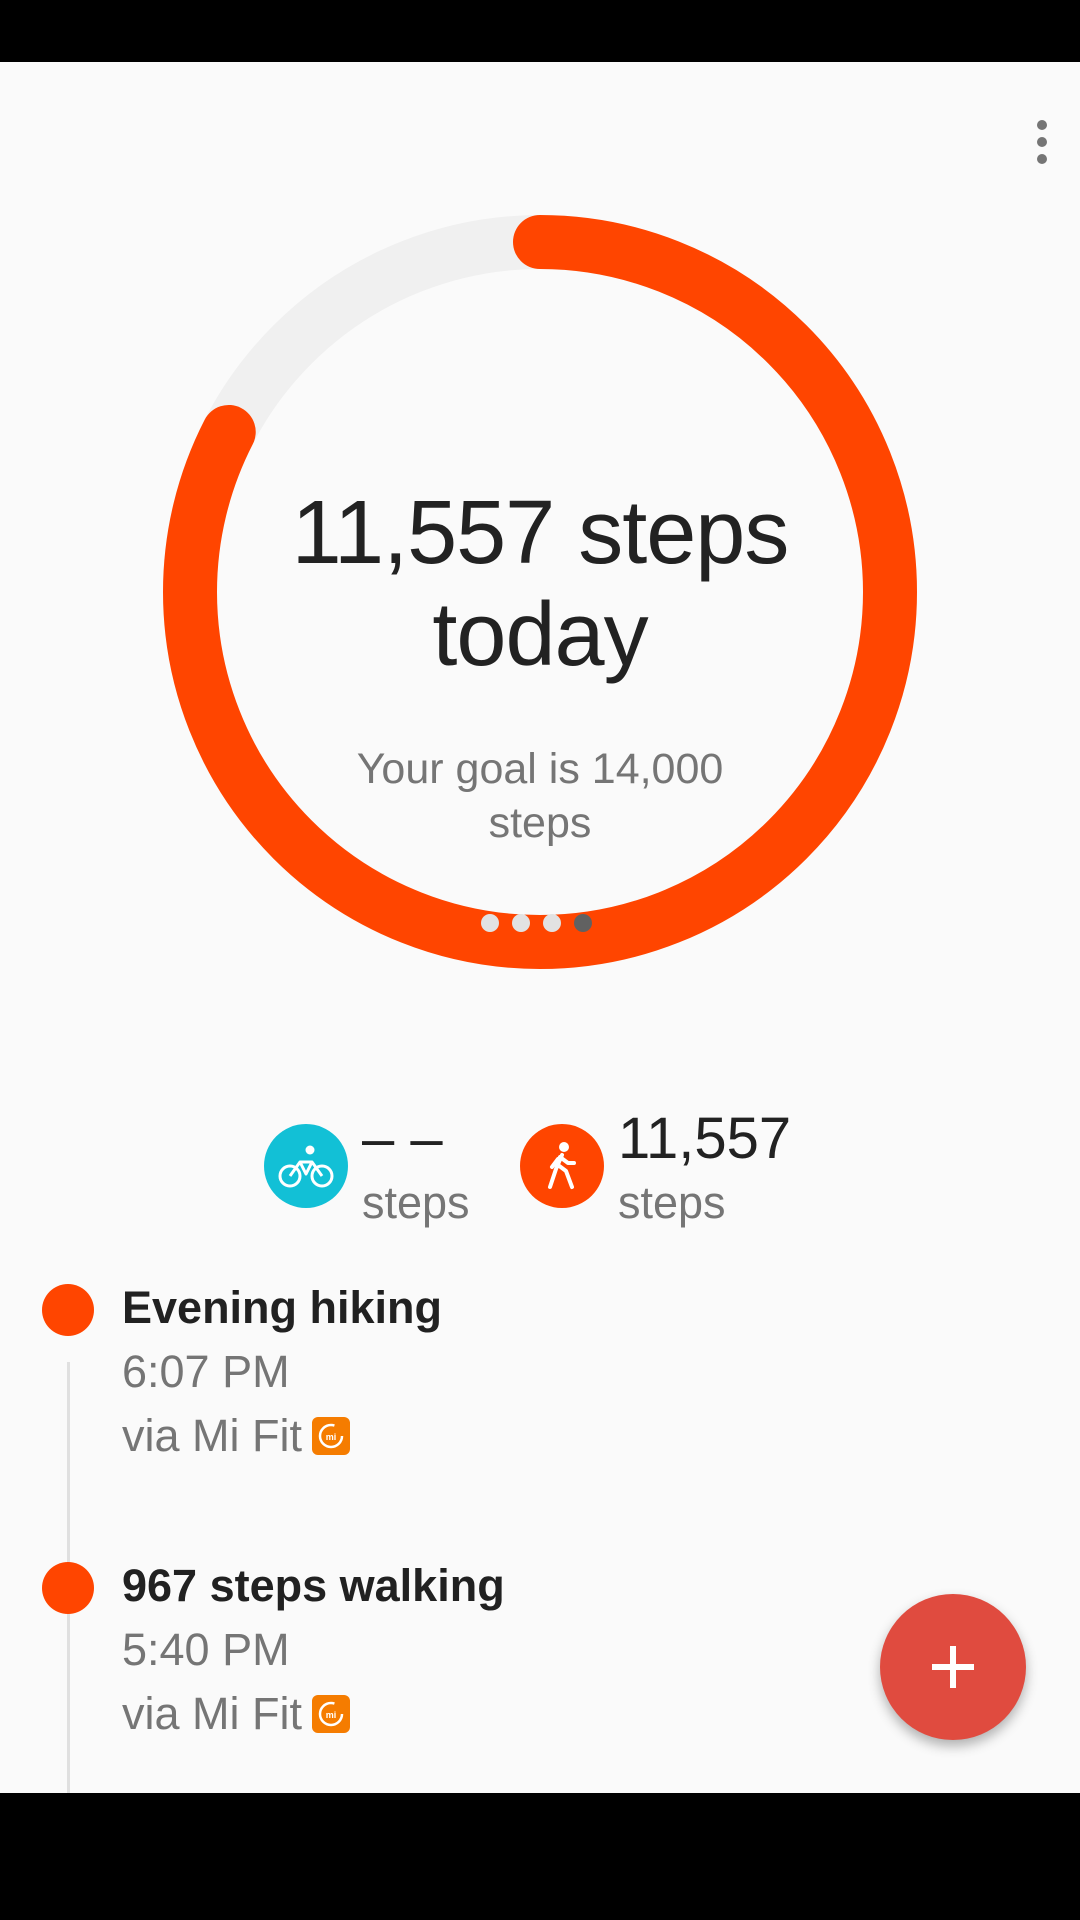 The height and width of the screenshot is (1920, 1080). What do you see at coordinates (282, 1307) in the screenshot?
I see `entry-title: Evening hiking` at bounding box center [282, 1307].